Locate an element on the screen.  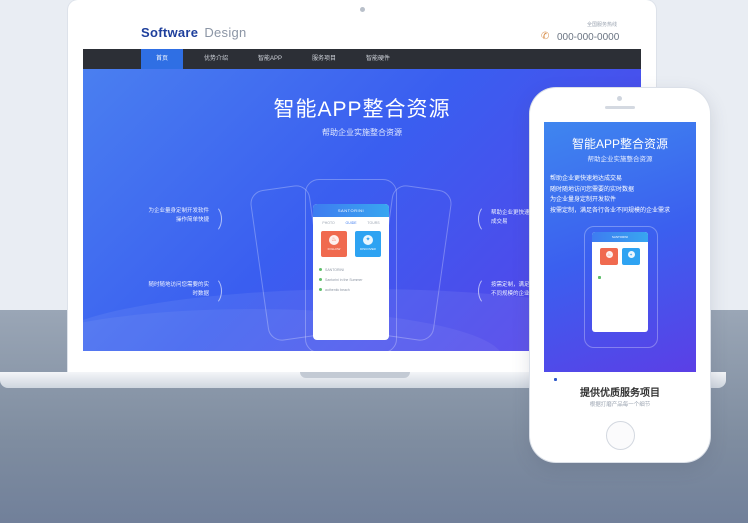
app-card-follow: ♨ FOLLOW is located at coordinates (334, 244).